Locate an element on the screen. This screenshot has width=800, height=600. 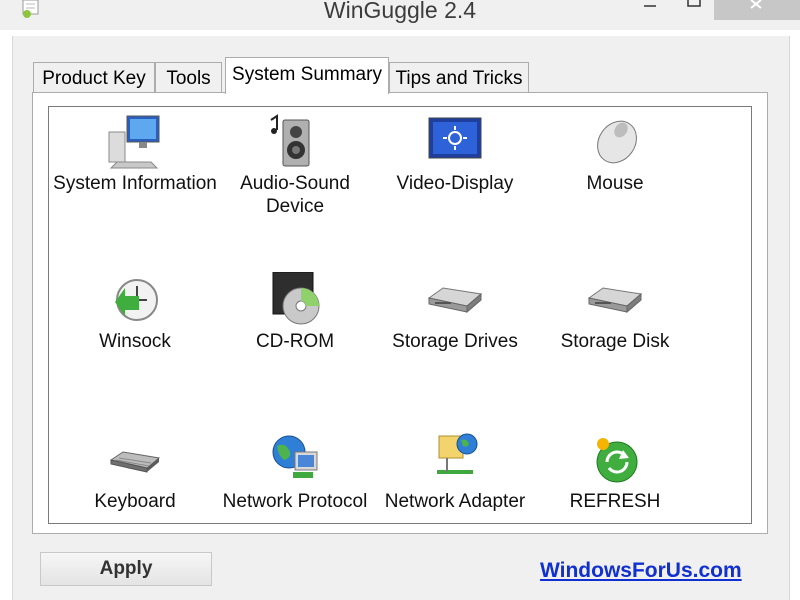
network-adapter-button: Network Adapter is located at coordinates (455, 472).